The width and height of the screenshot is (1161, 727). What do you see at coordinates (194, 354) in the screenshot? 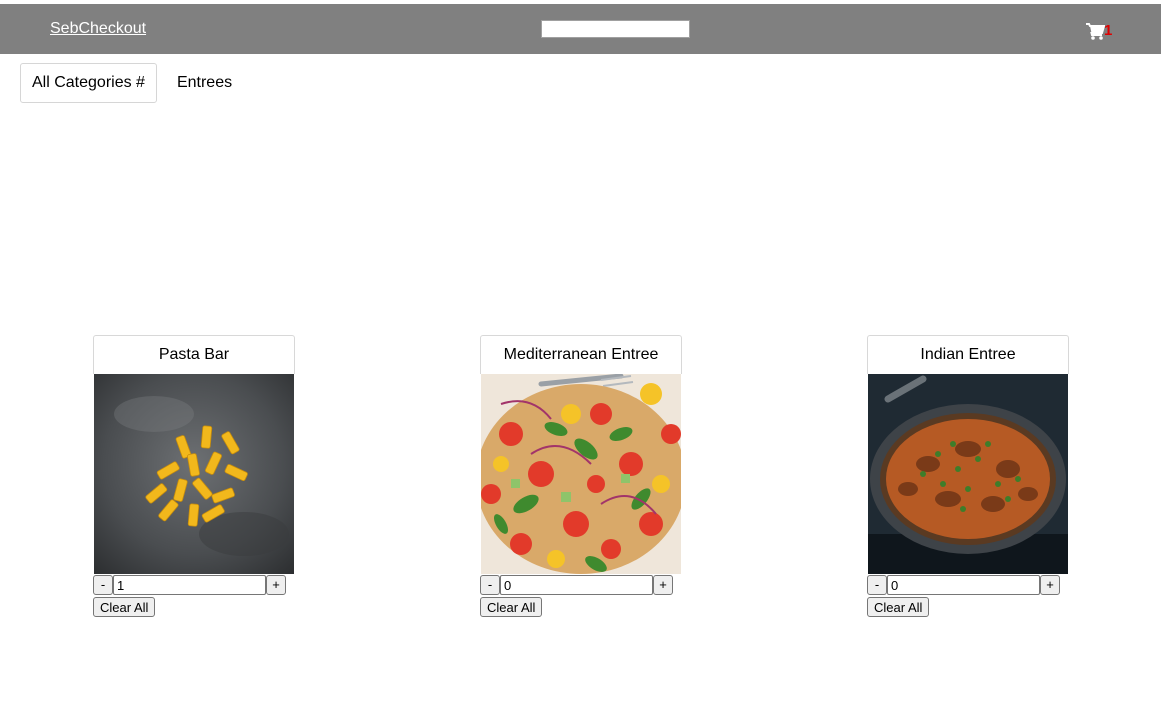
I see `product-title: Pasta Bar` at bounding box center [194, 354].